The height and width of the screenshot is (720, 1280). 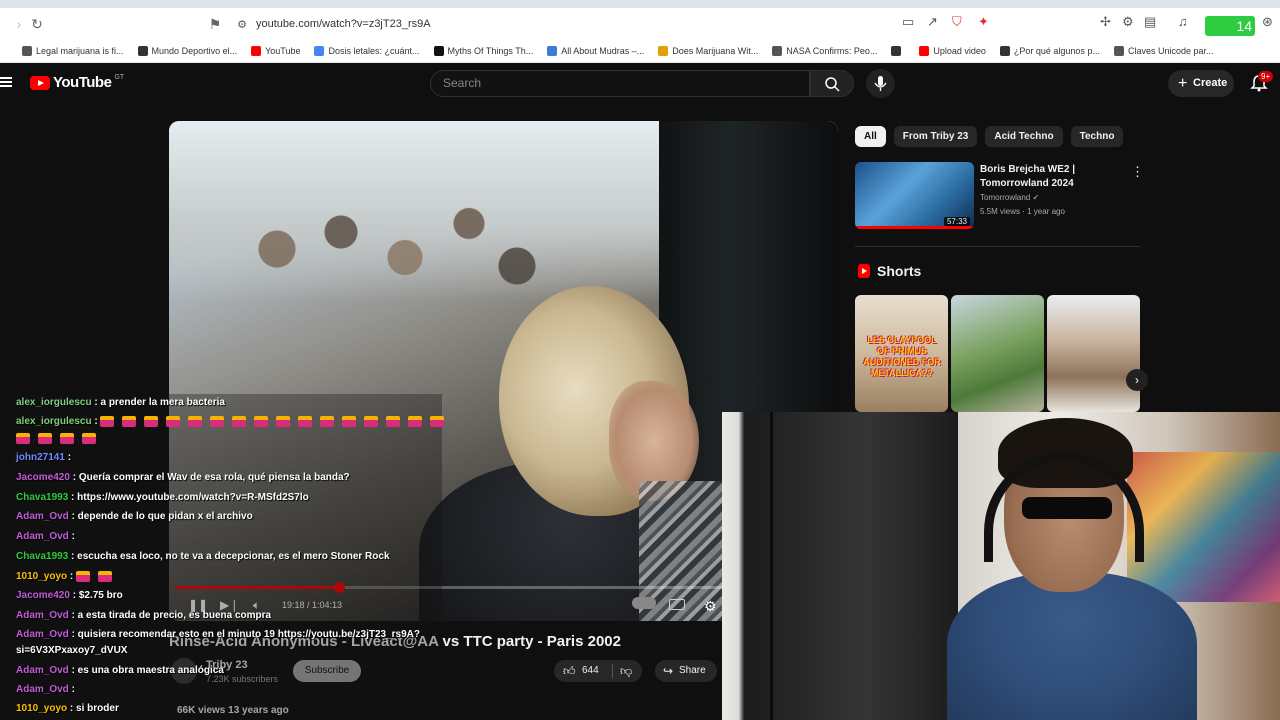 I want to click on chat-emote-row, so click(x=60, y=438).